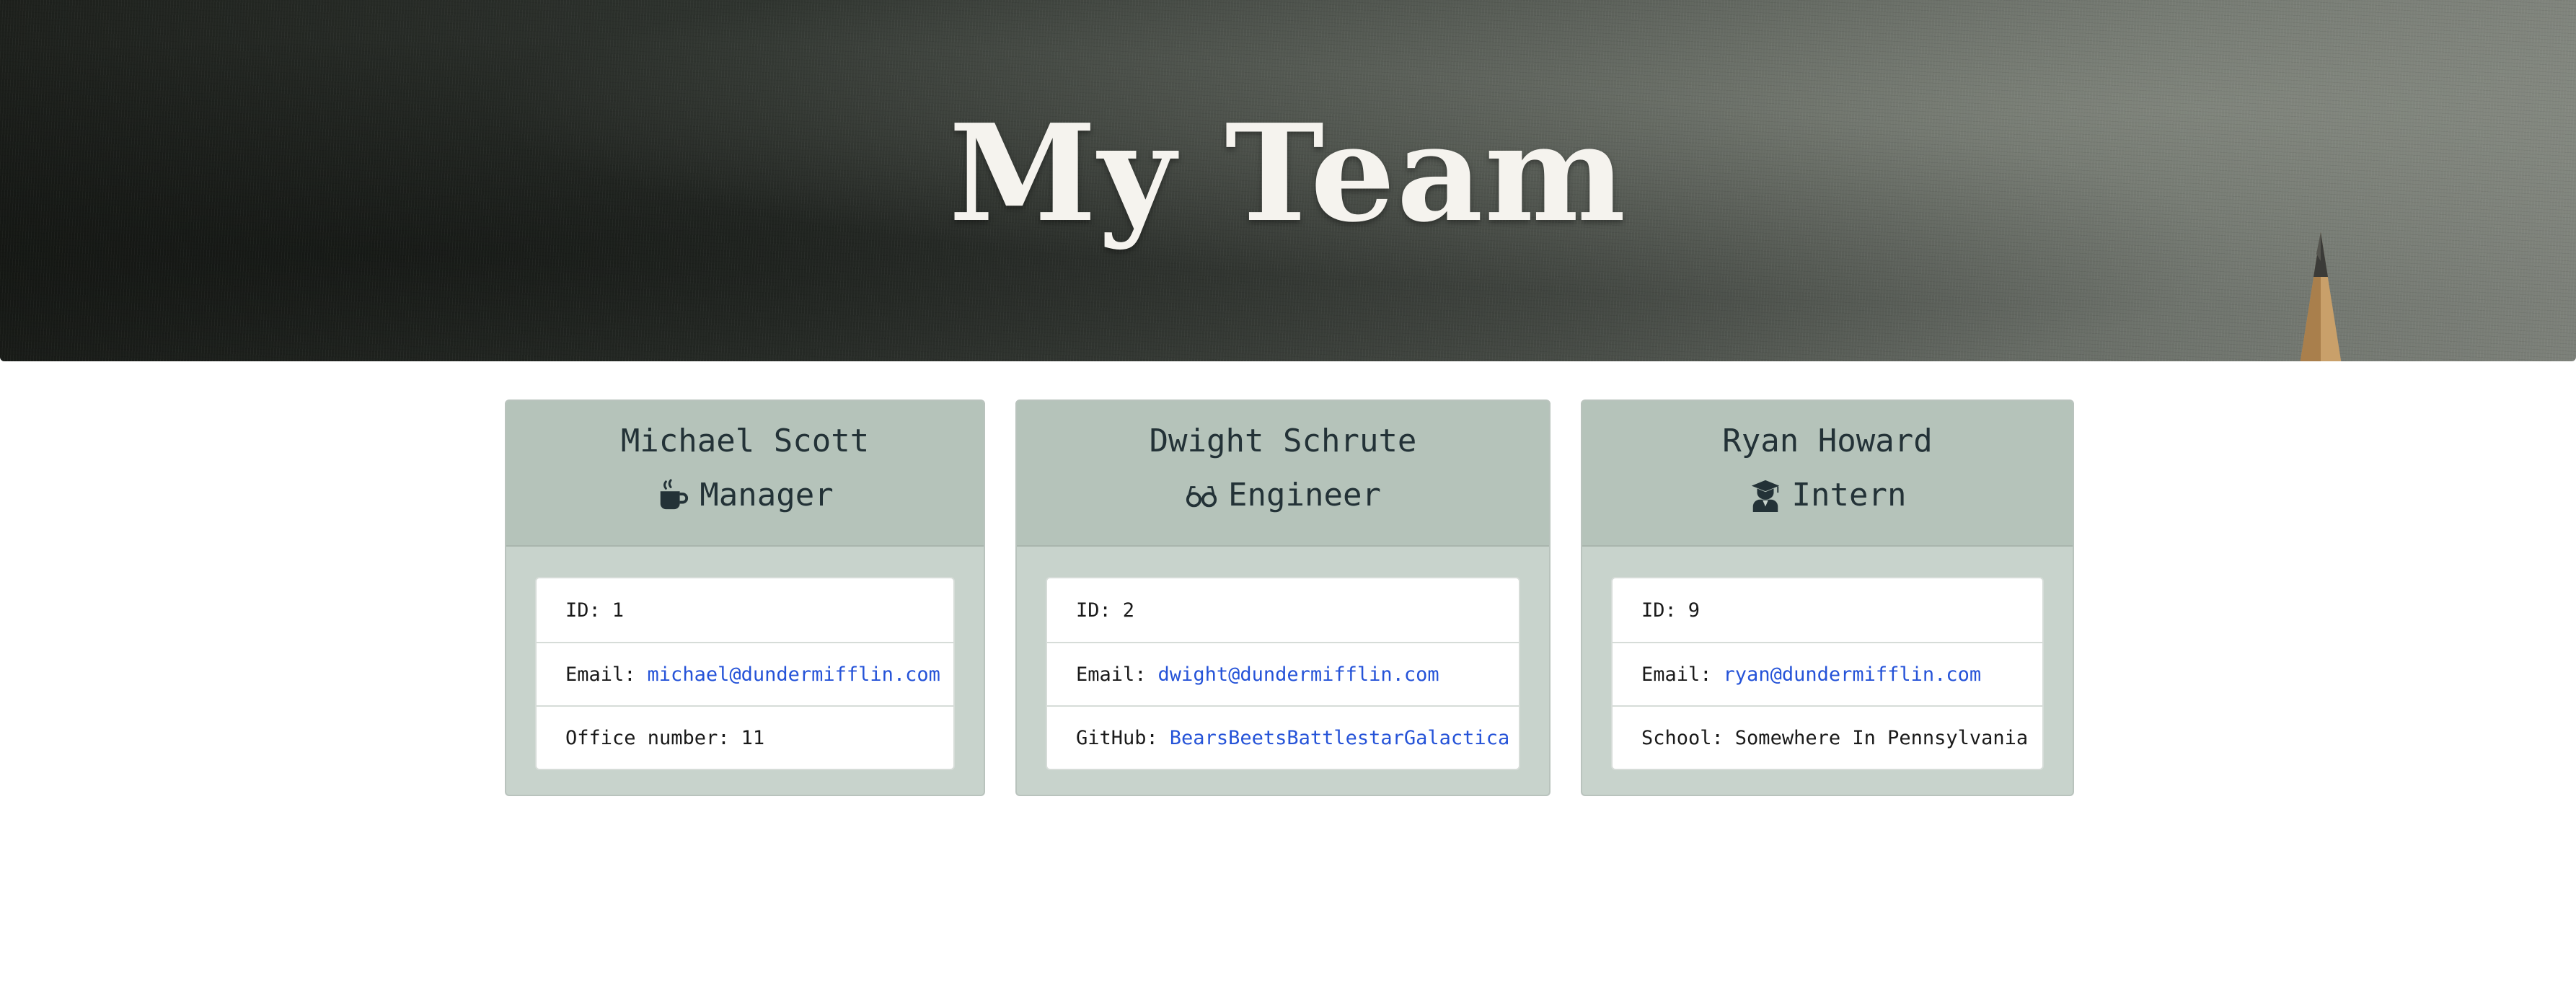 The image size is (2576, 1006). Describe the element at coordinates (745, 610) in the screenshot. I see `id-row: ID: 1` at that location.